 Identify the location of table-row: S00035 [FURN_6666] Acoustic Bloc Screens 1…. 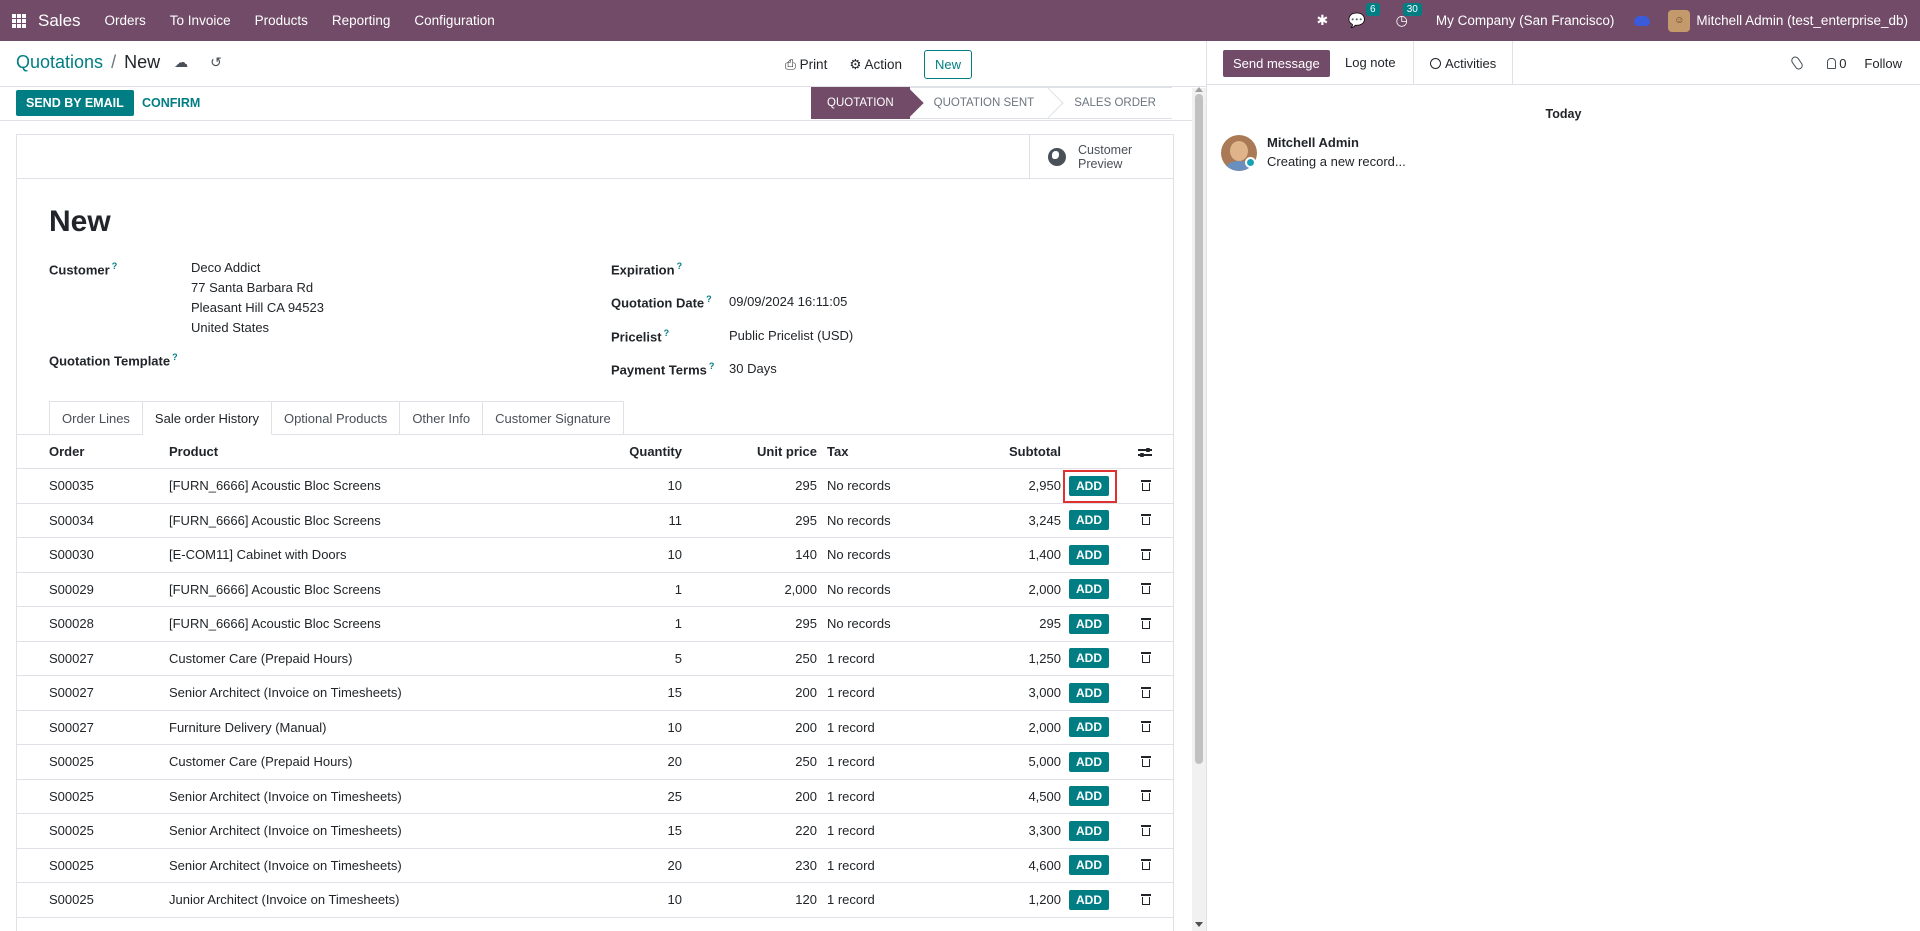
(595, 486).